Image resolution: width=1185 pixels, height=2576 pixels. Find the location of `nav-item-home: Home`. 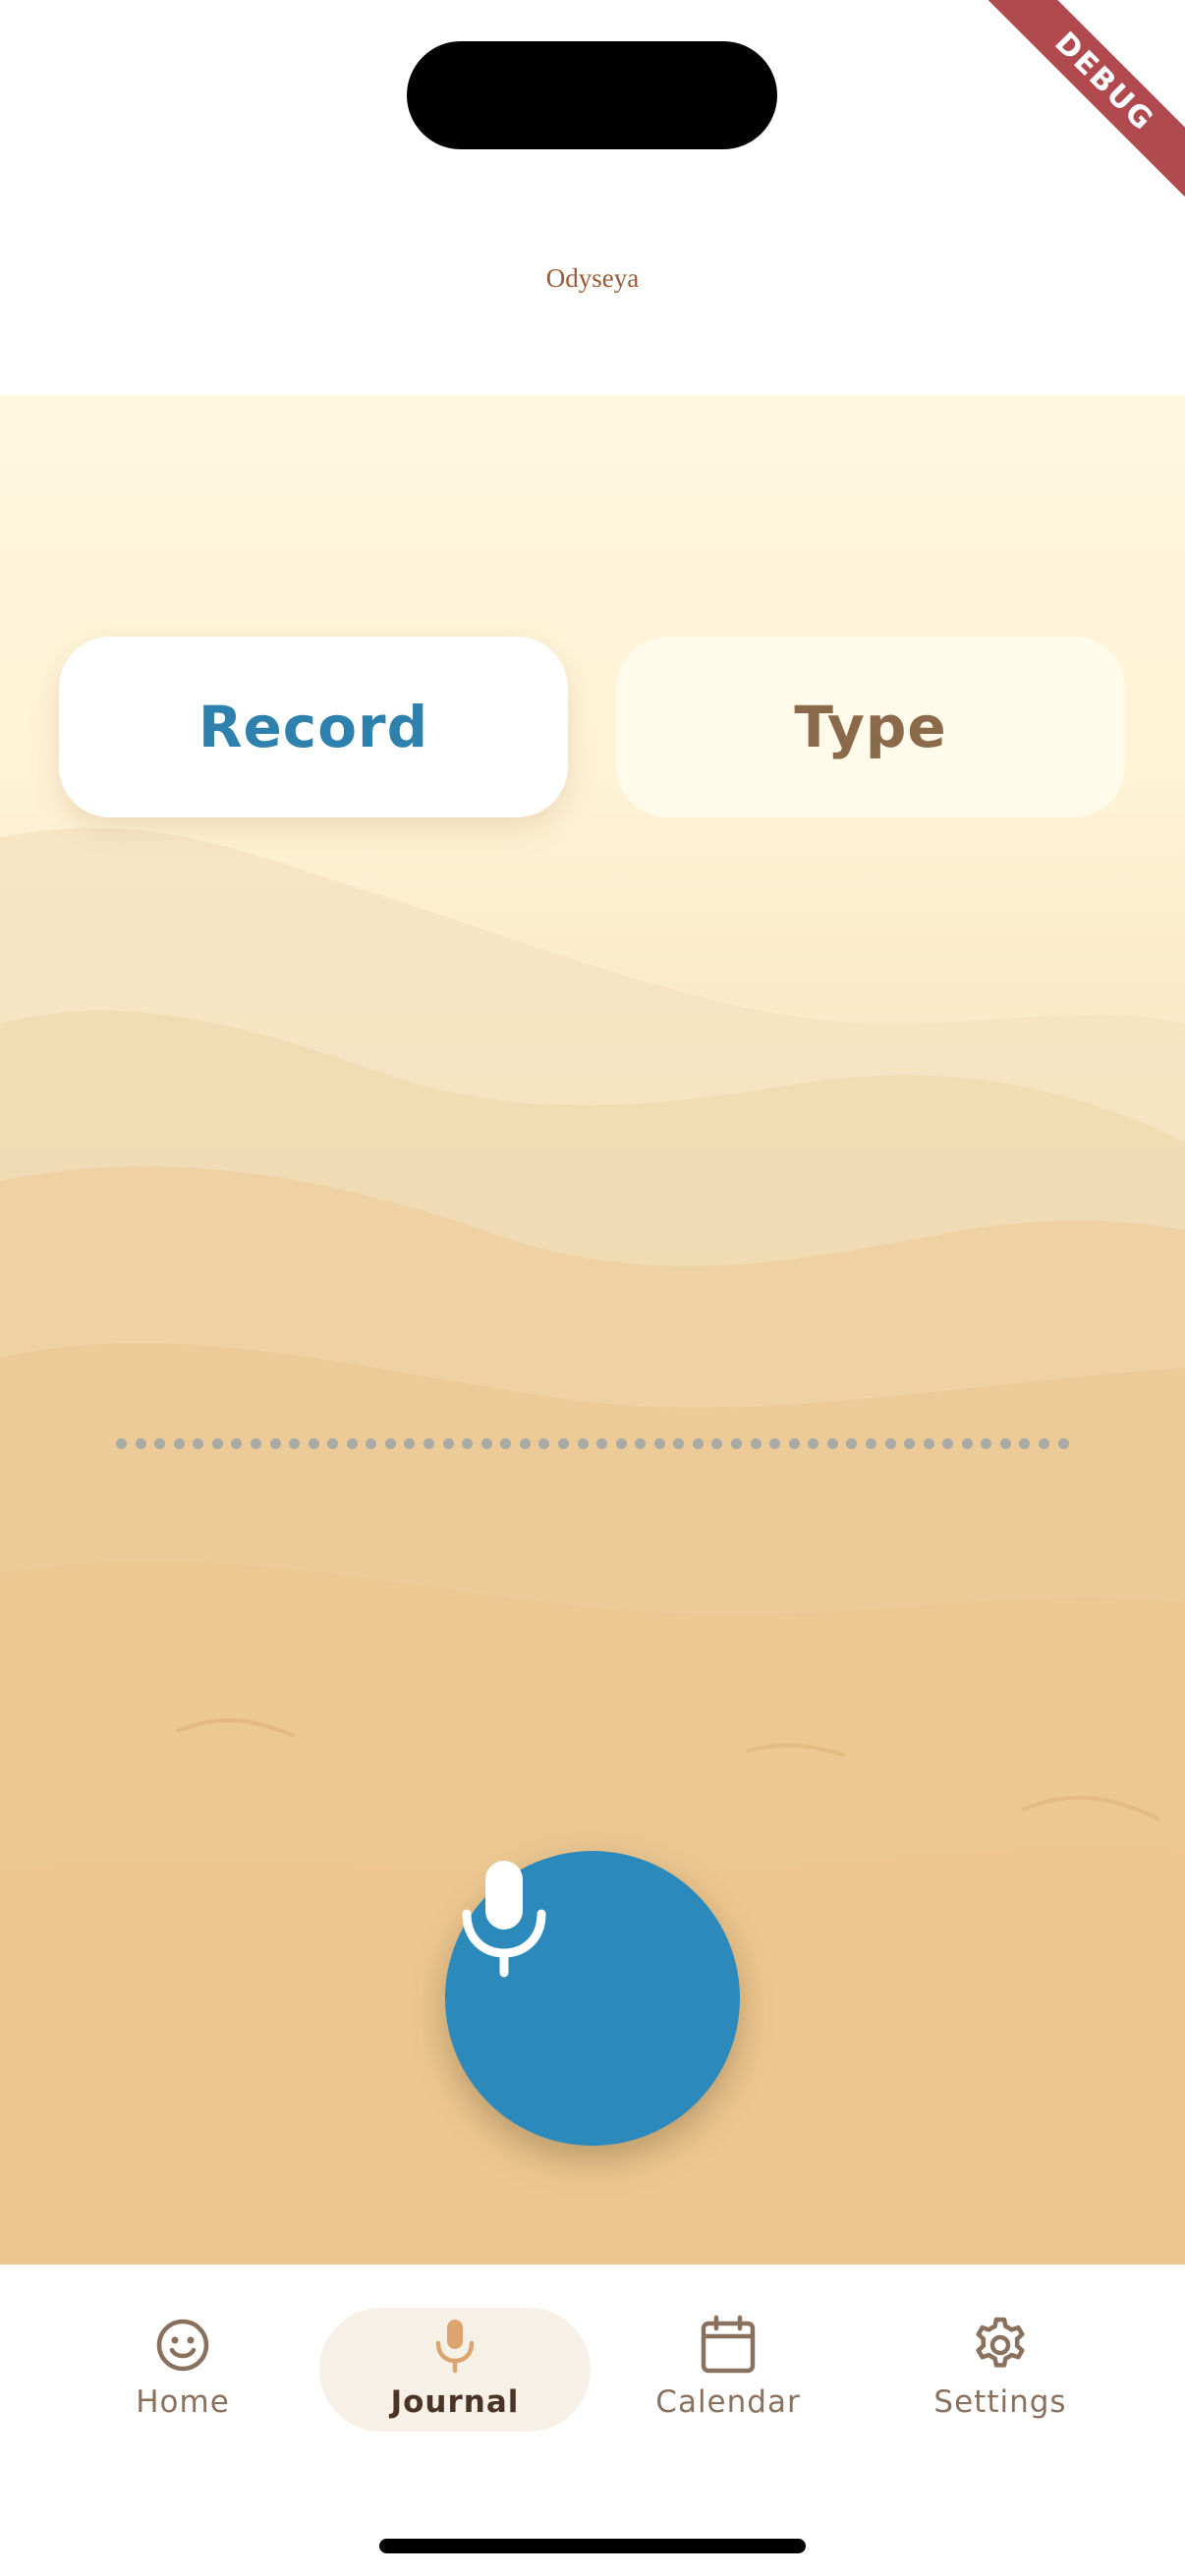

nav-item-home: Home is located at coordinates (183, 2373).